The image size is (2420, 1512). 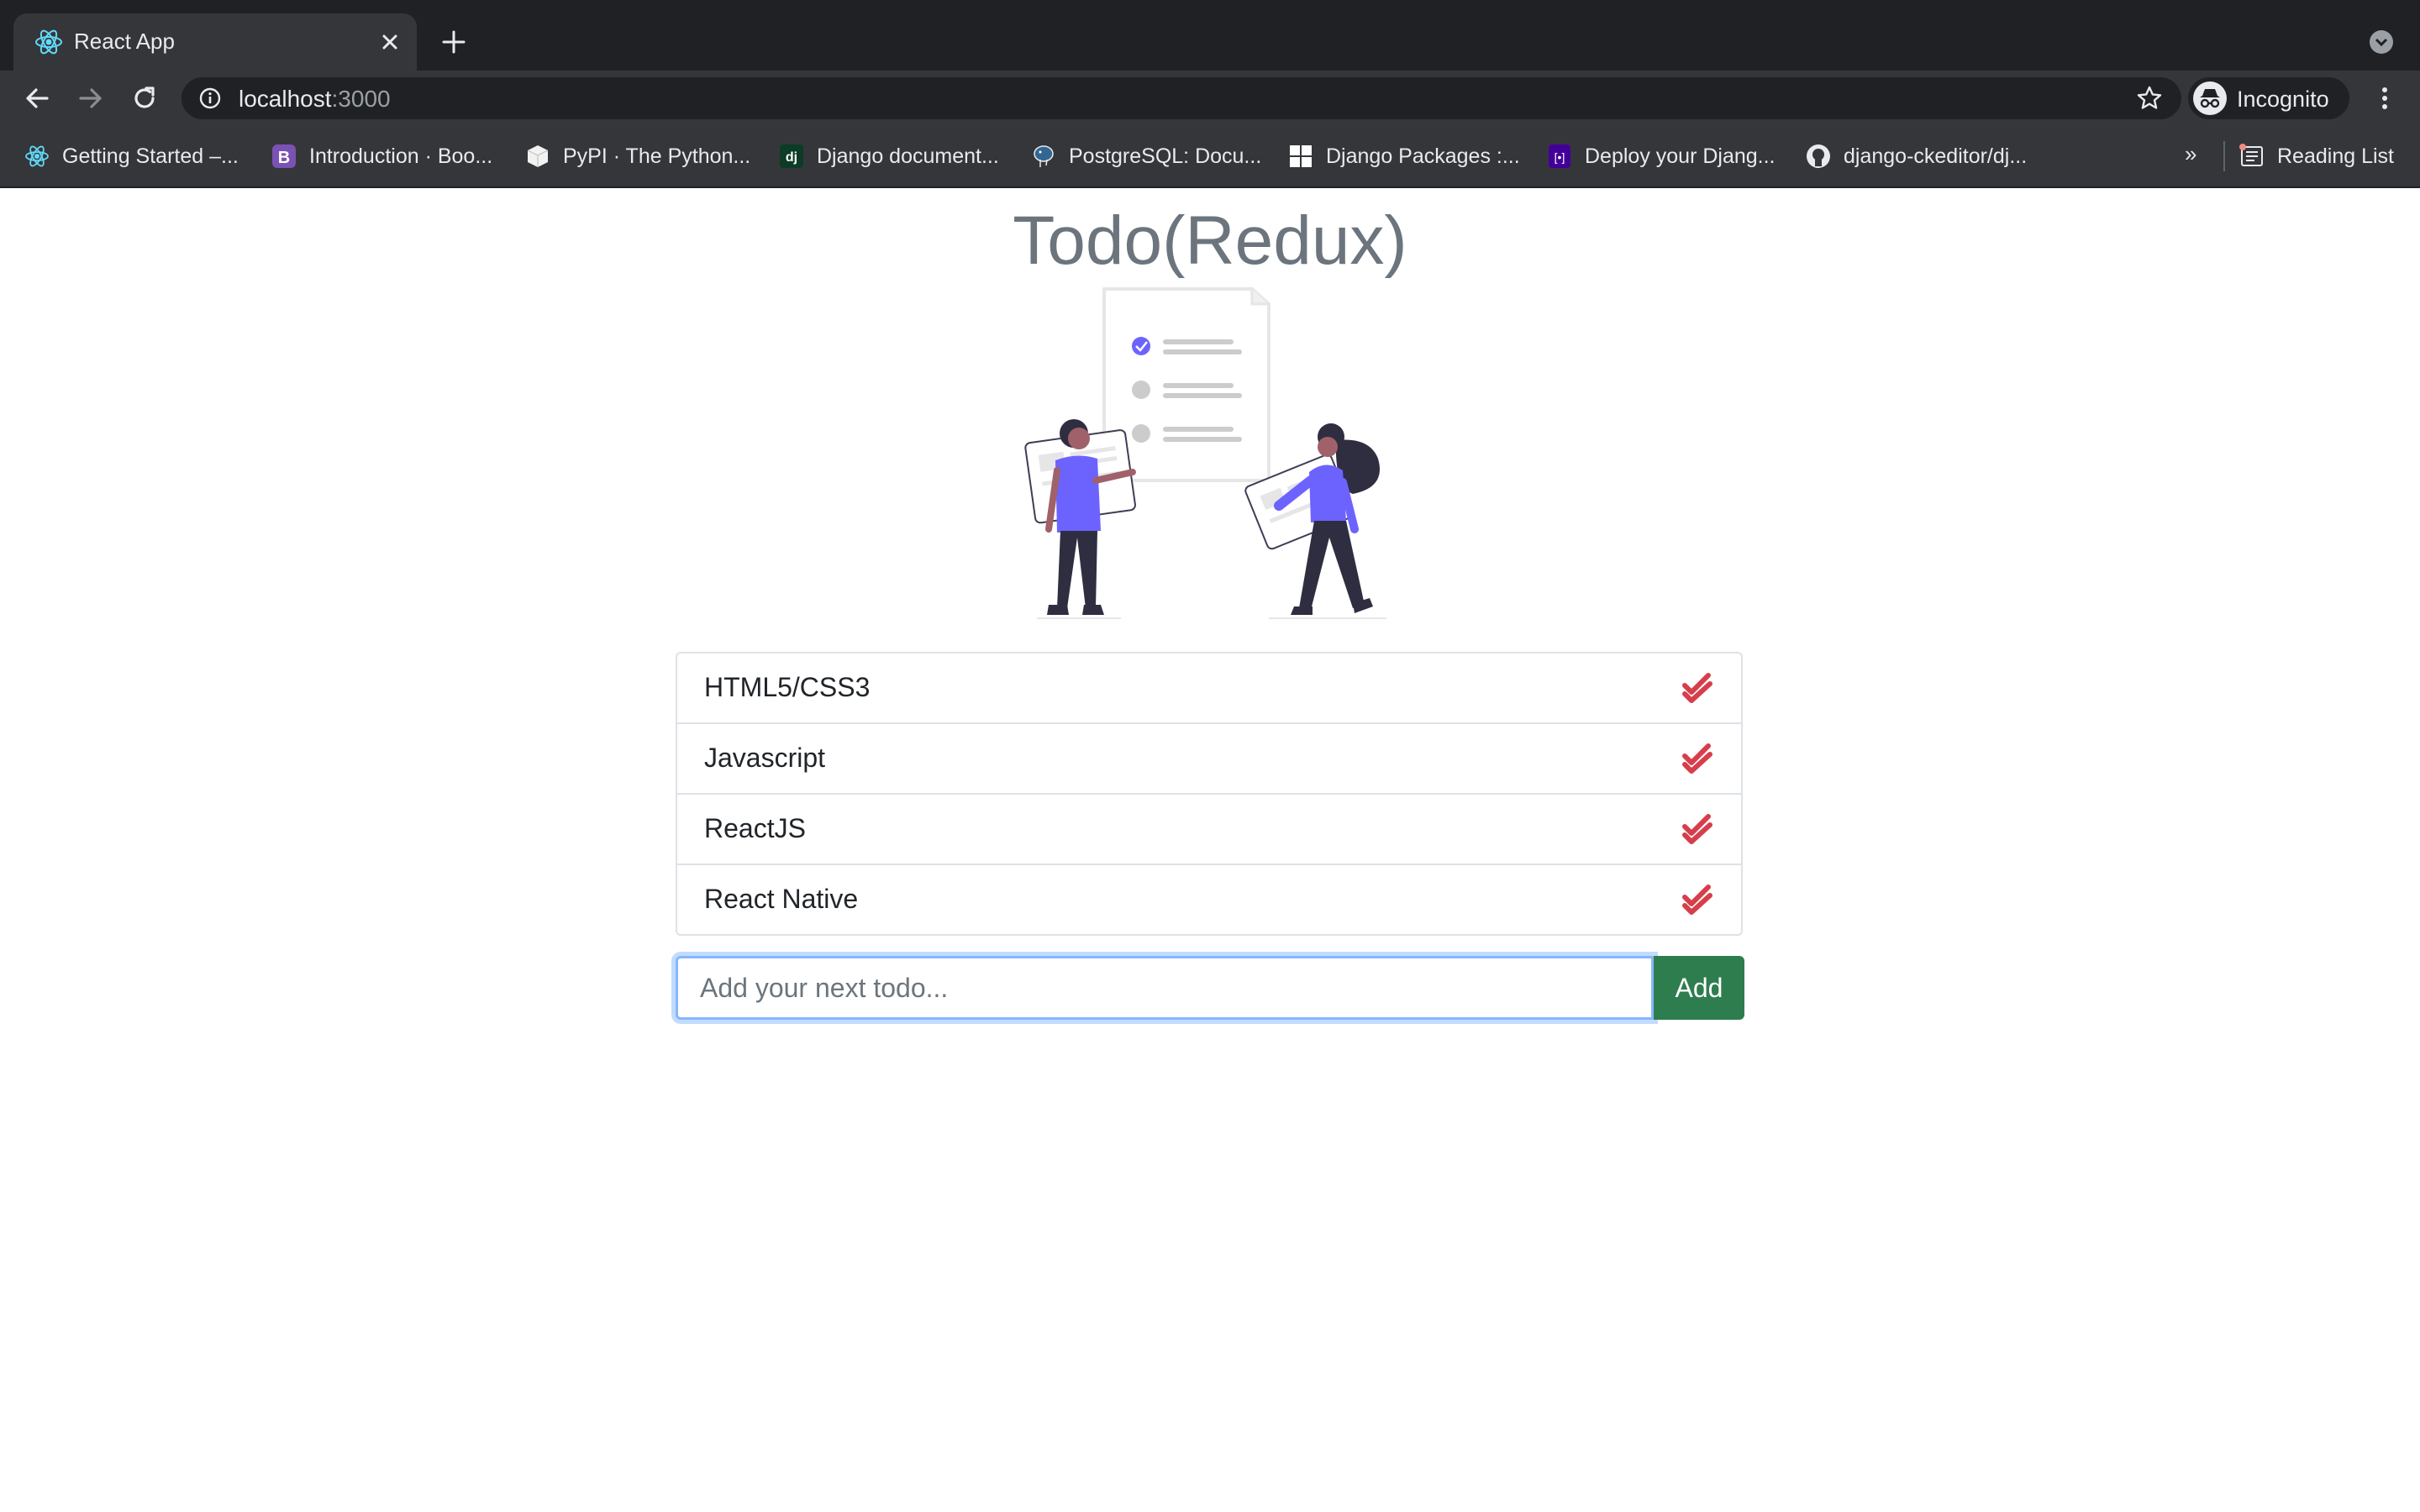 I want to click on bookmarks-overflow-button: », so click(x=2190, y=154).